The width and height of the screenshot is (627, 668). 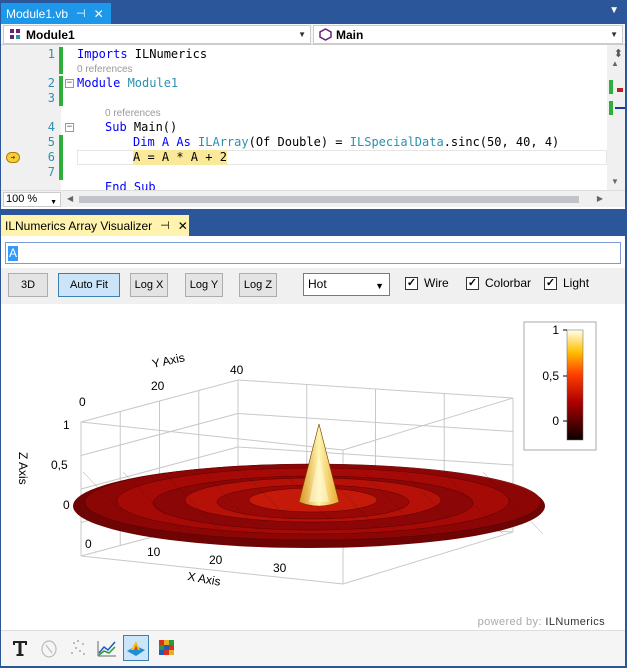 What do you see at coordinates (167, 648) in the screenshot?
I see `imagesc-icon` at bounding box center [167, 648].